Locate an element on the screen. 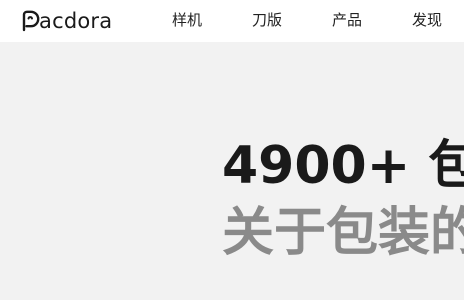  main-nav: 样机 刀版 产品 发现 is located at coordinates (232, 21).